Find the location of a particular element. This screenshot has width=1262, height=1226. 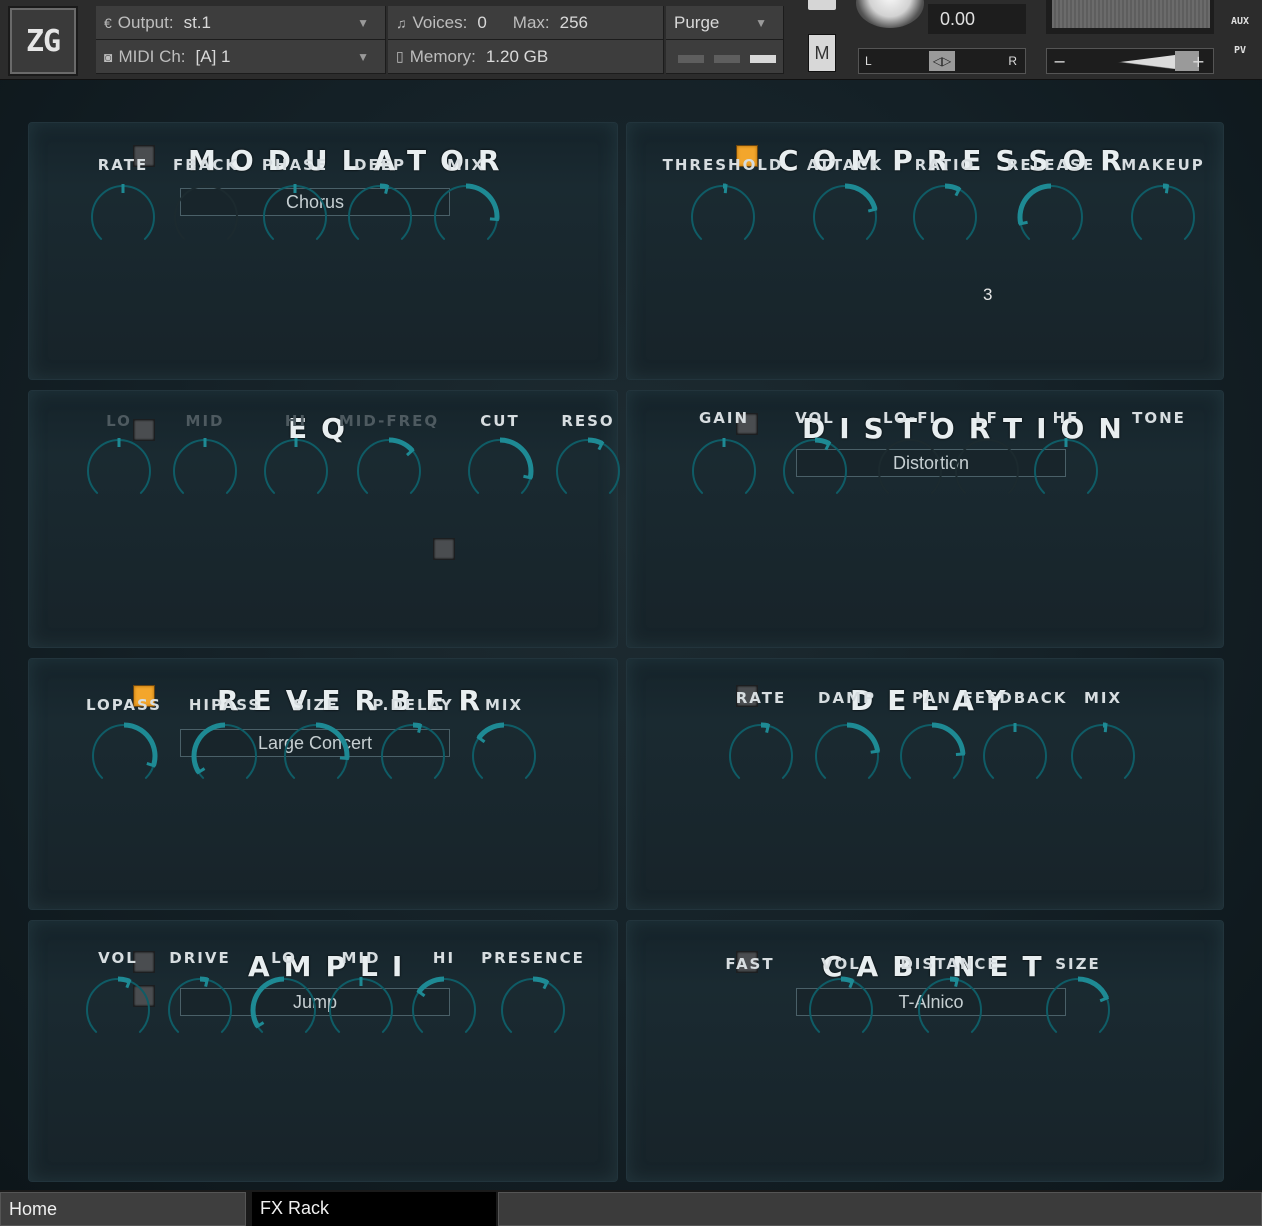

compressor-makeup-knob is located at coordinates (1163, 217).